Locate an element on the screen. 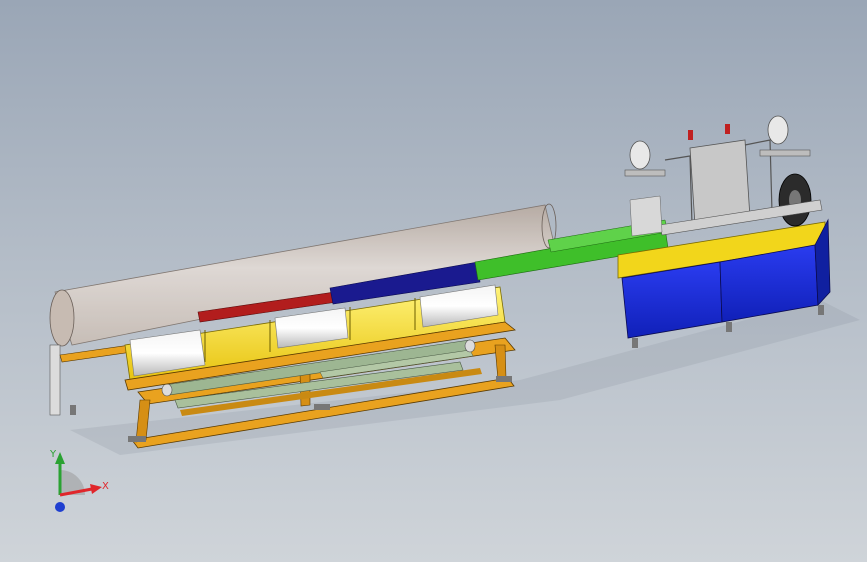 This screenshot has width=867, height=562. z-axis-dot-icon is located at coordinates (60, 507).